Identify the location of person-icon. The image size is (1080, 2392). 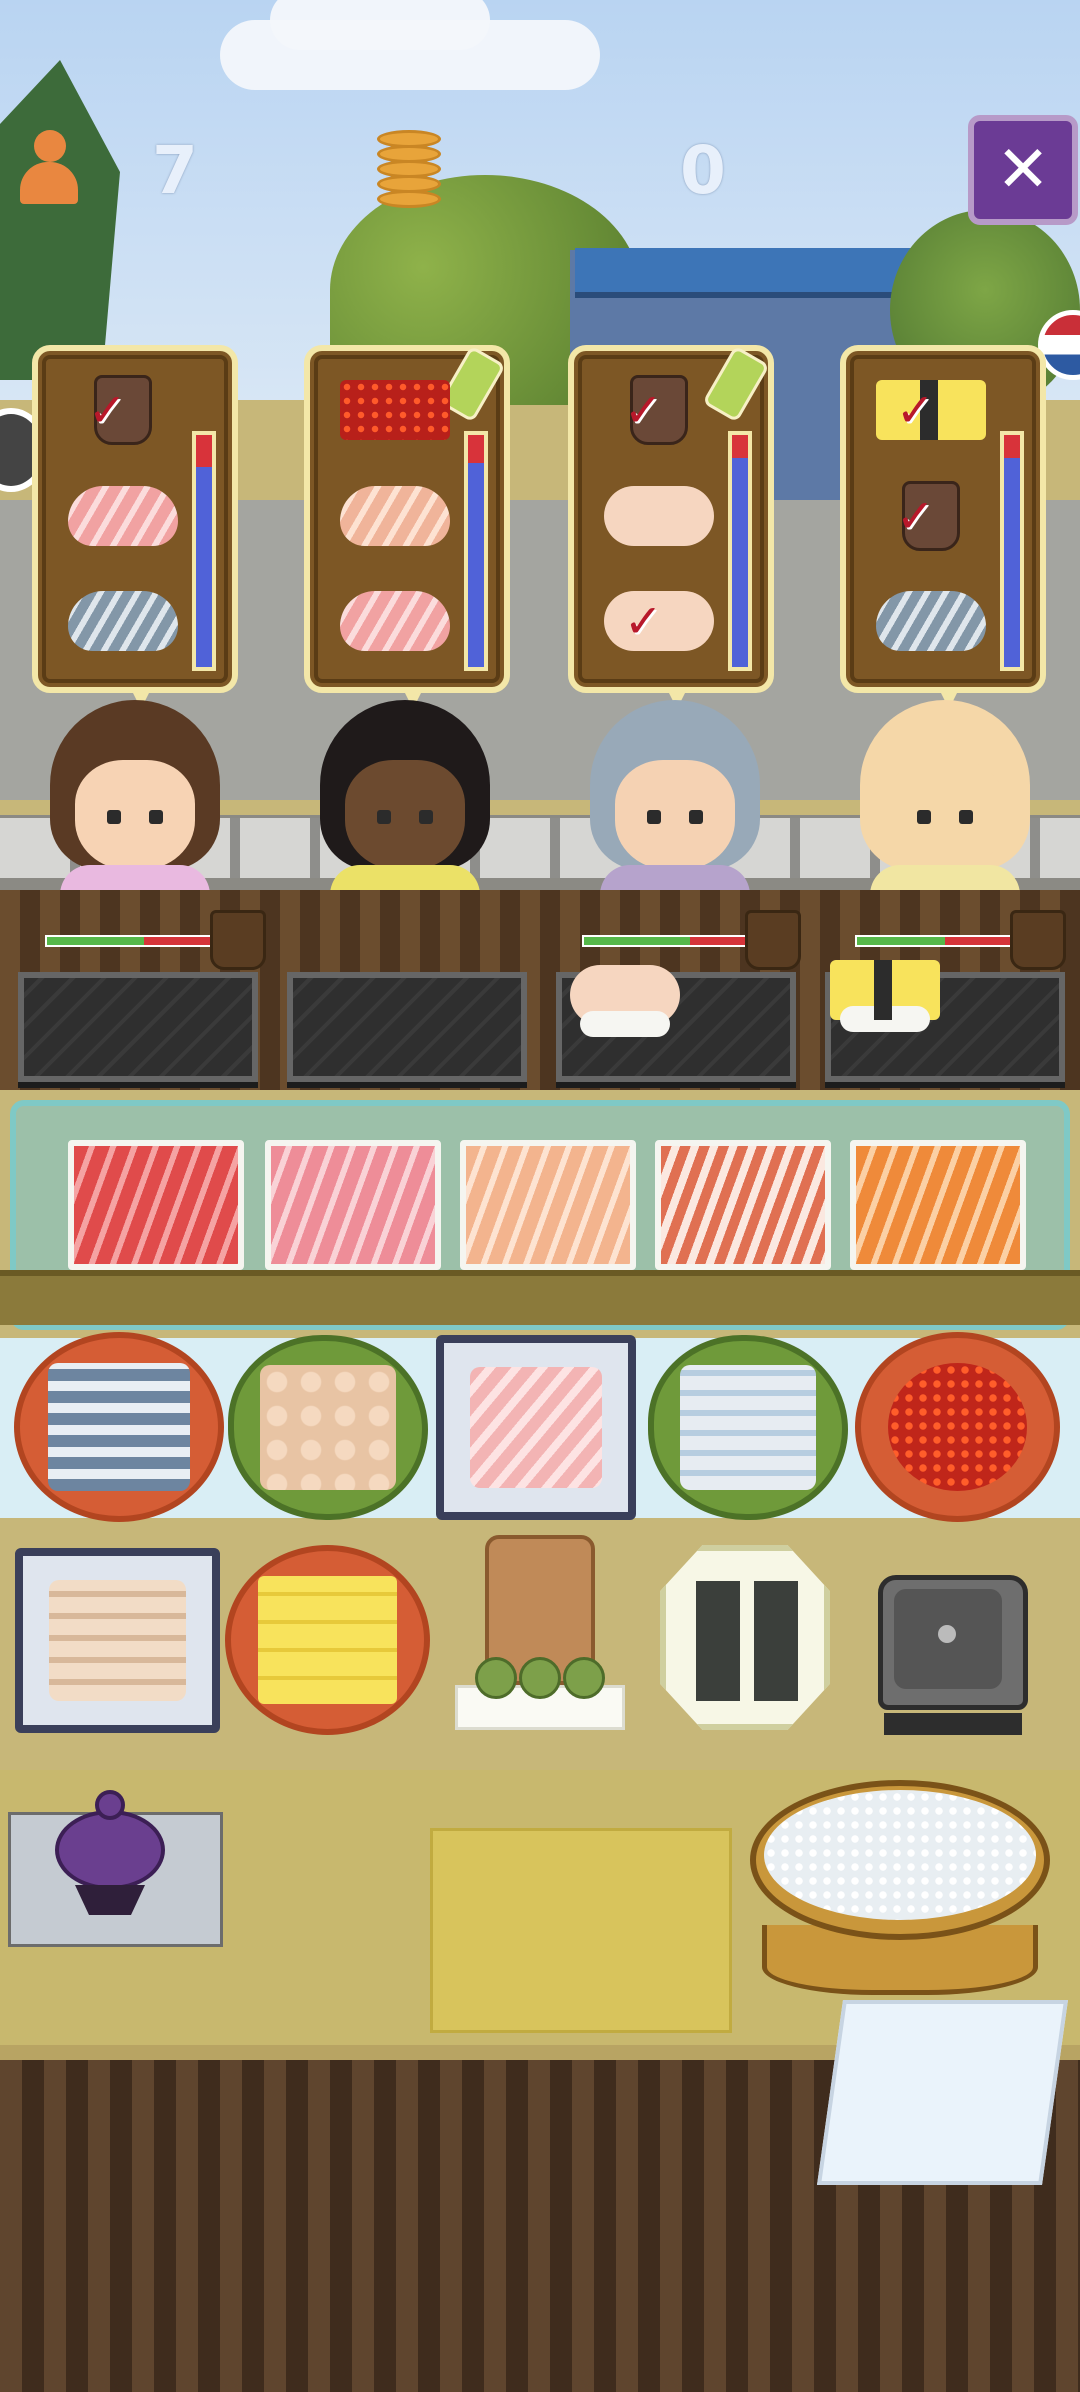
(49, 167).